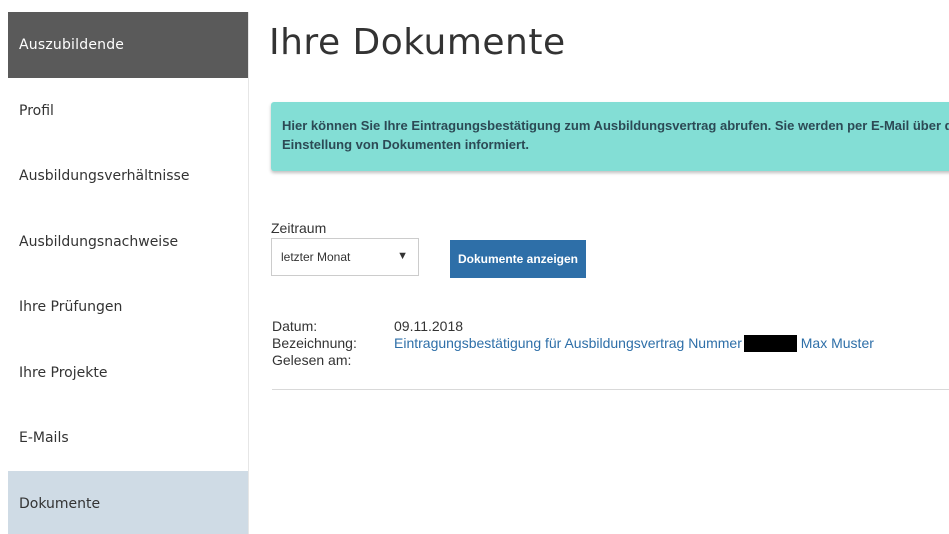 The height and width of the screenshot is (534, 949). I want to click on sidebar-item-label: Ausbildungsverhältnisse, so click(104, 176).